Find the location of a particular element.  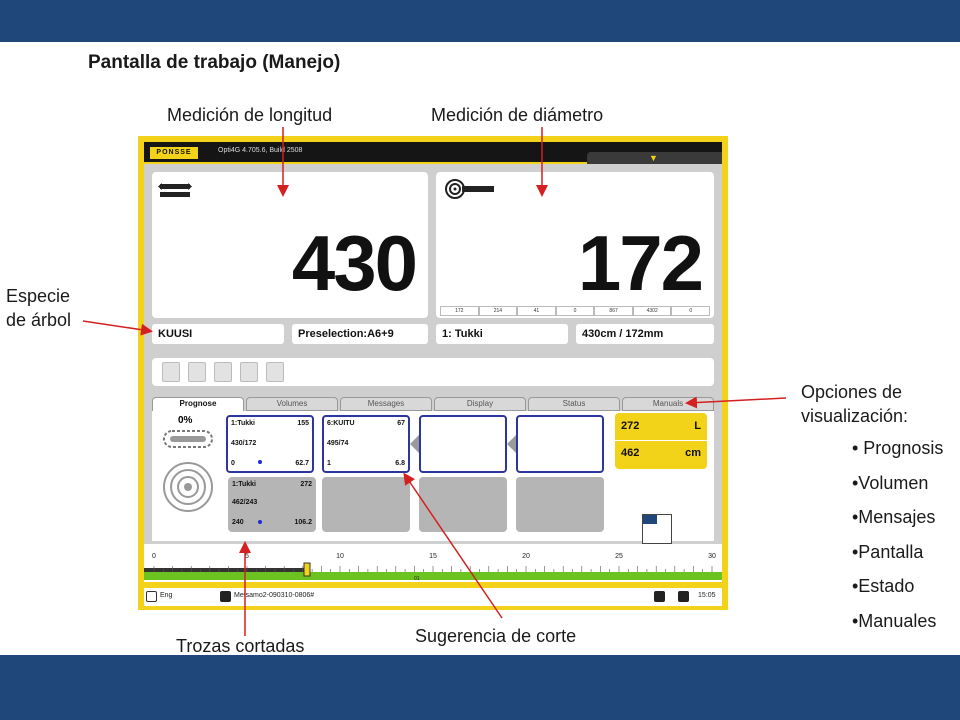

diameter-reading: 0 is located at coordinates (575, 311).